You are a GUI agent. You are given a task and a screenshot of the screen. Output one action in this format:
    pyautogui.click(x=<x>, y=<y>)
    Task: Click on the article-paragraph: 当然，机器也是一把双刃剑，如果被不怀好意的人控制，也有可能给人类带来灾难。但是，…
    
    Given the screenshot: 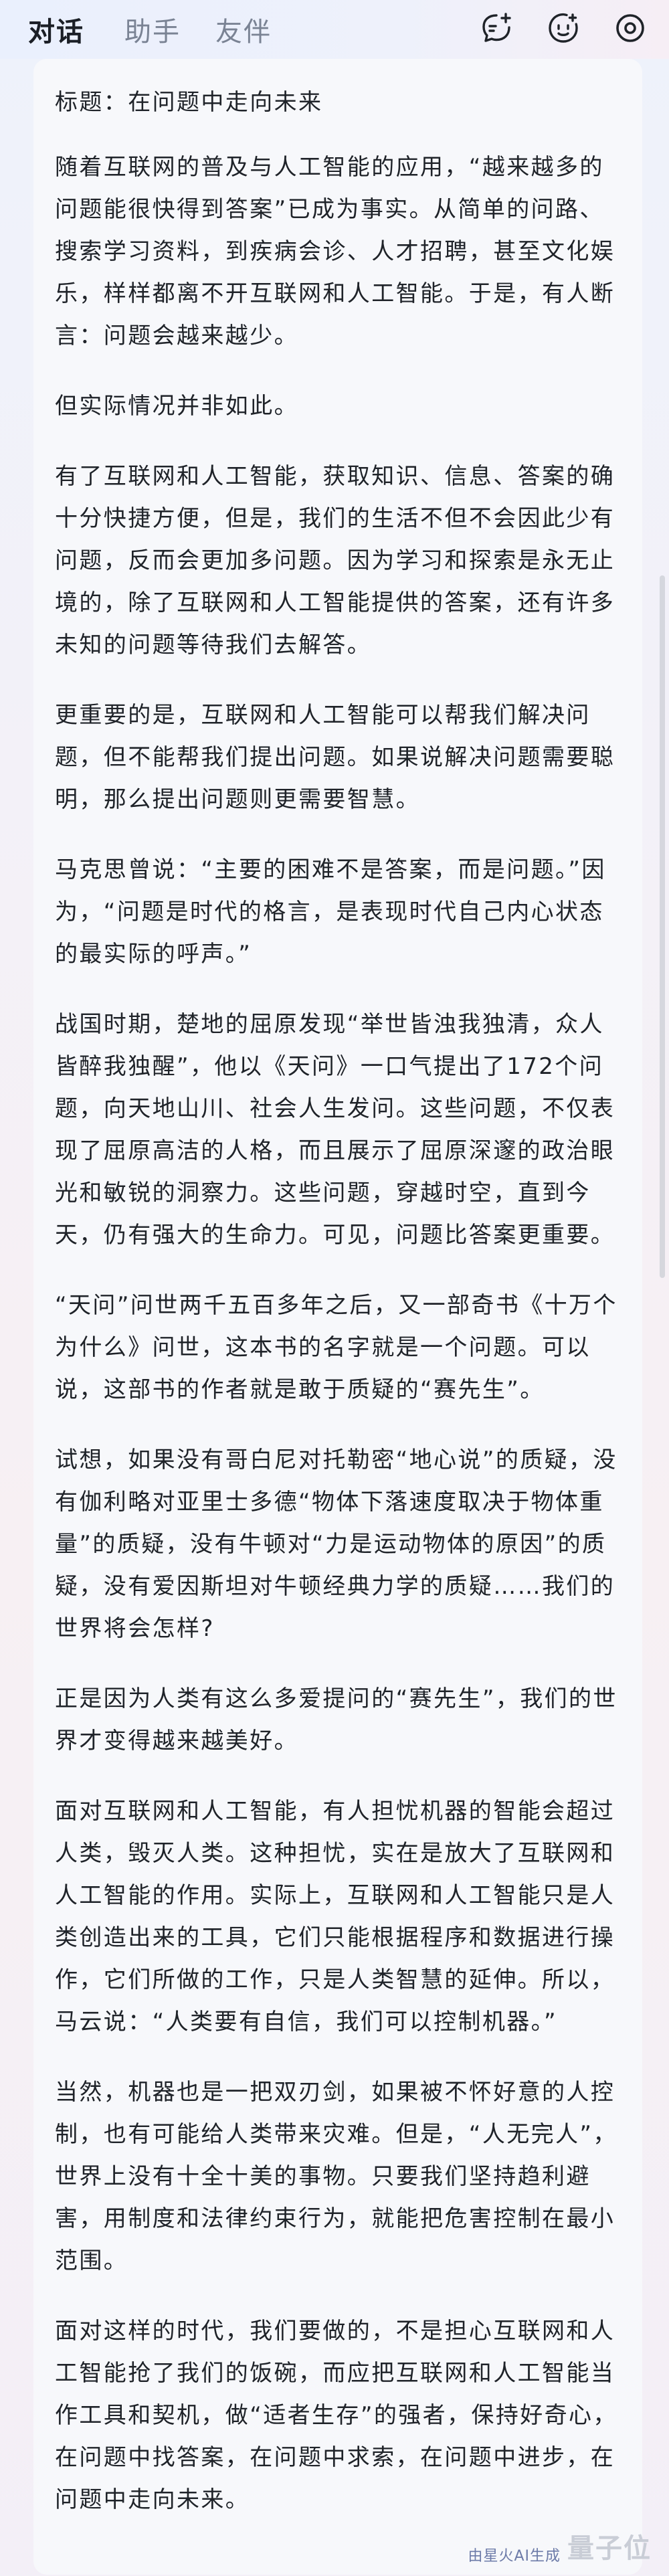 What is the action you would take?
    pyautogui.click(x=336, y=2176)
    